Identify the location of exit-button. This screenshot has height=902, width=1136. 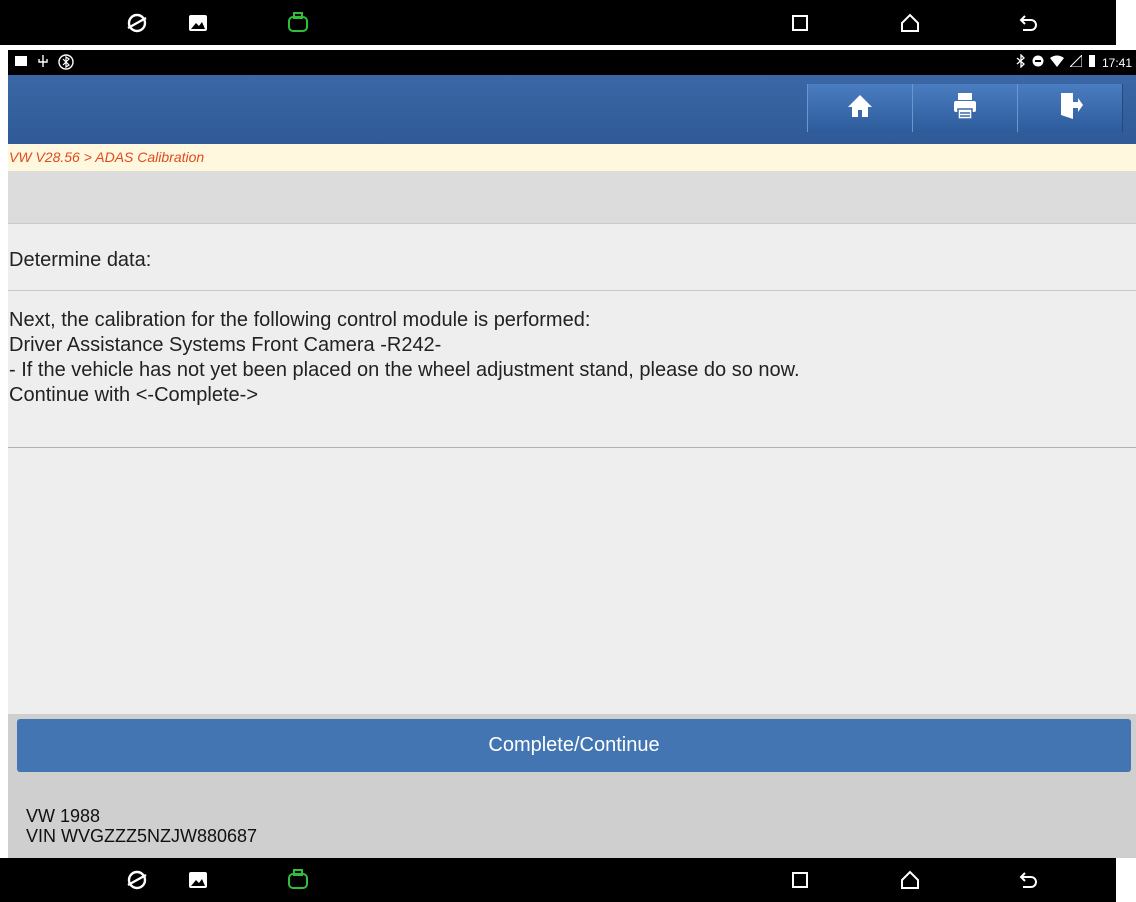
(1070, 108).